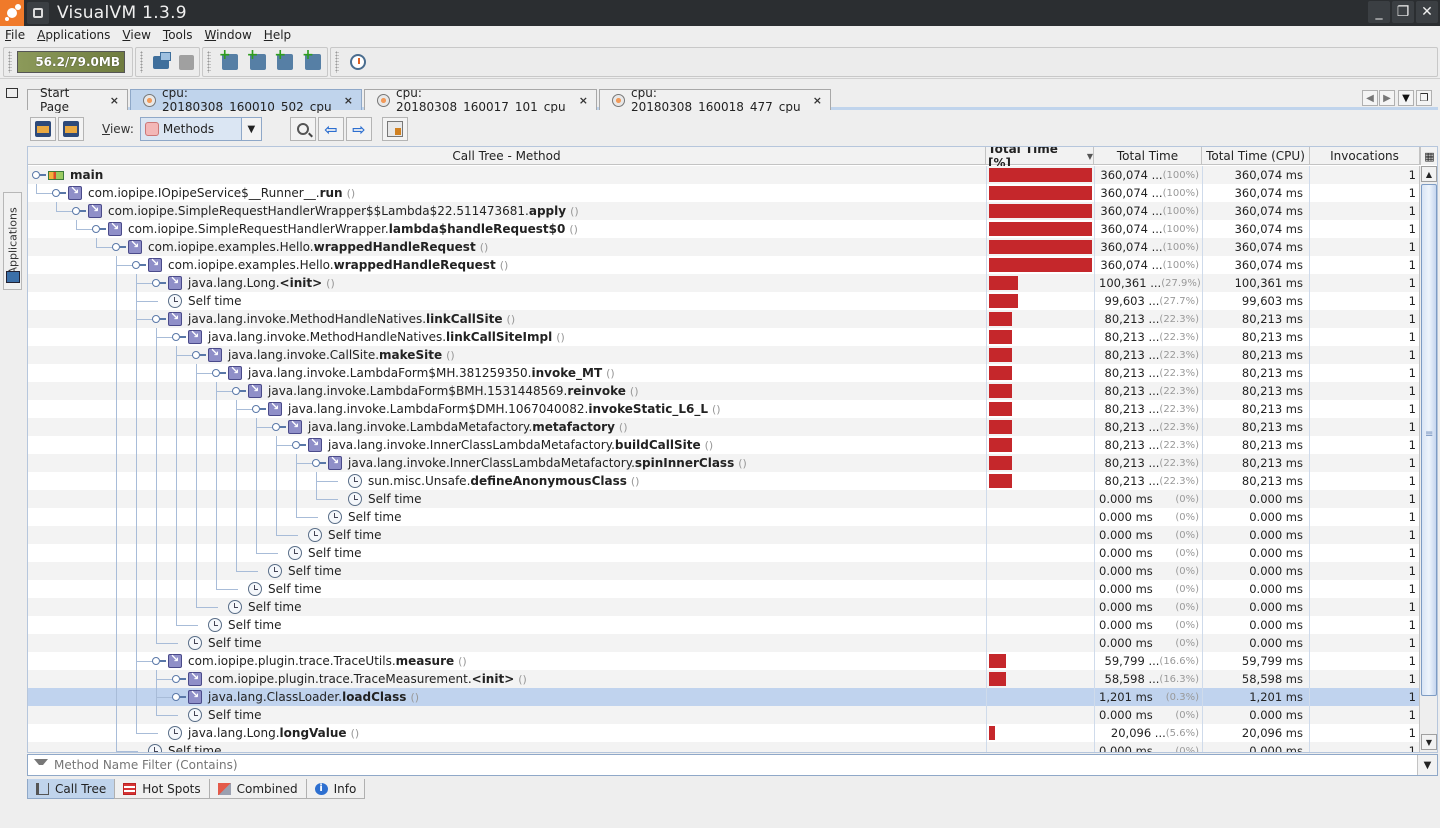 This screenshot has height=828, width=1440. What do you see at coordinates (1365, 156) in the screenshot?
I see `column-header-invocations: Invocations` at bounding box center [1365, 156].